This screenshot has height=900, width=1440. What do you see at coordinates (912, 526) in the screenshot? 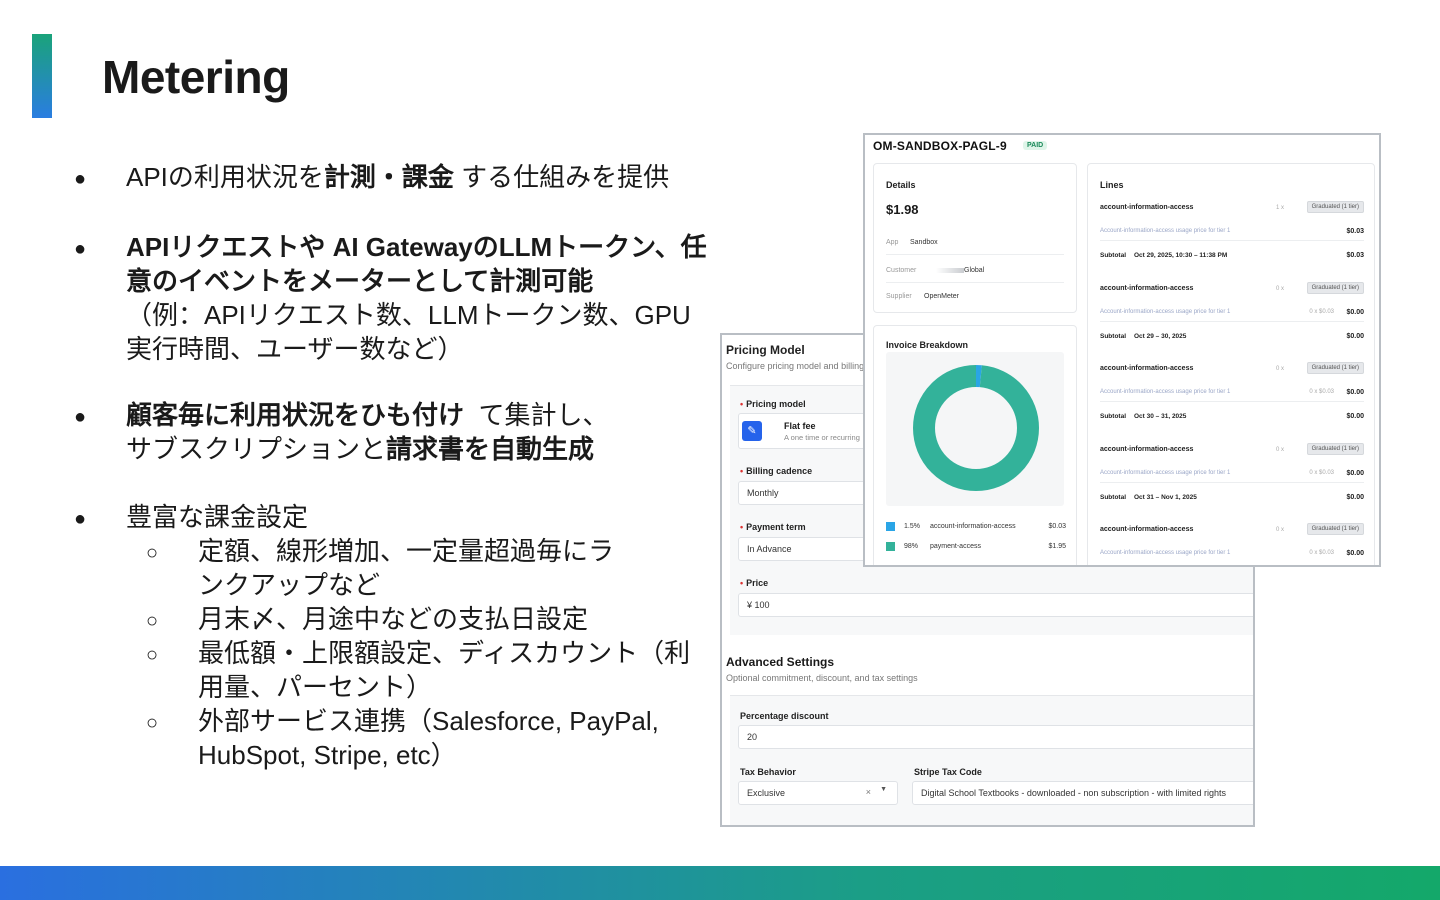
I see `legend-pct: 1.5%` at bounding box center [912, 526].